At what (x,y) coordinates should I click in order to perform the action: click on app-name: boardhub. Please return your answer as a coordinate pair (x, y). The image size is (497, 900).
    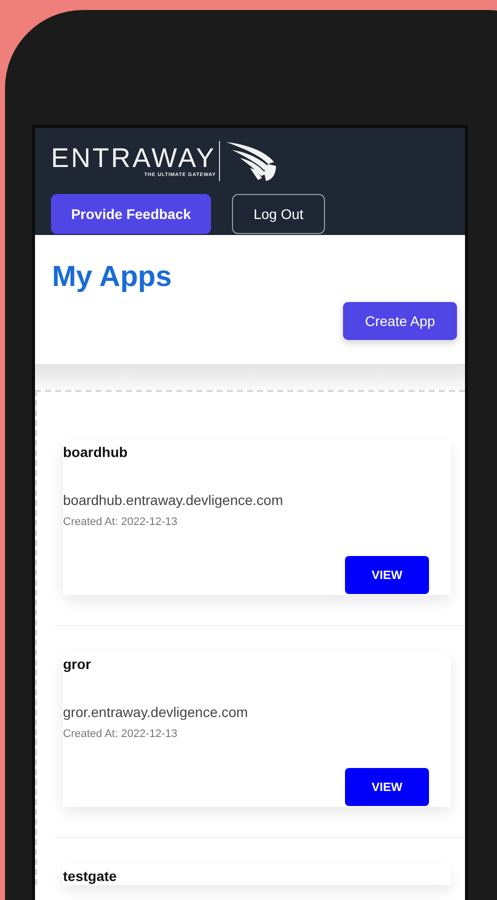
    Looking at the image, I should click on (96, 452).